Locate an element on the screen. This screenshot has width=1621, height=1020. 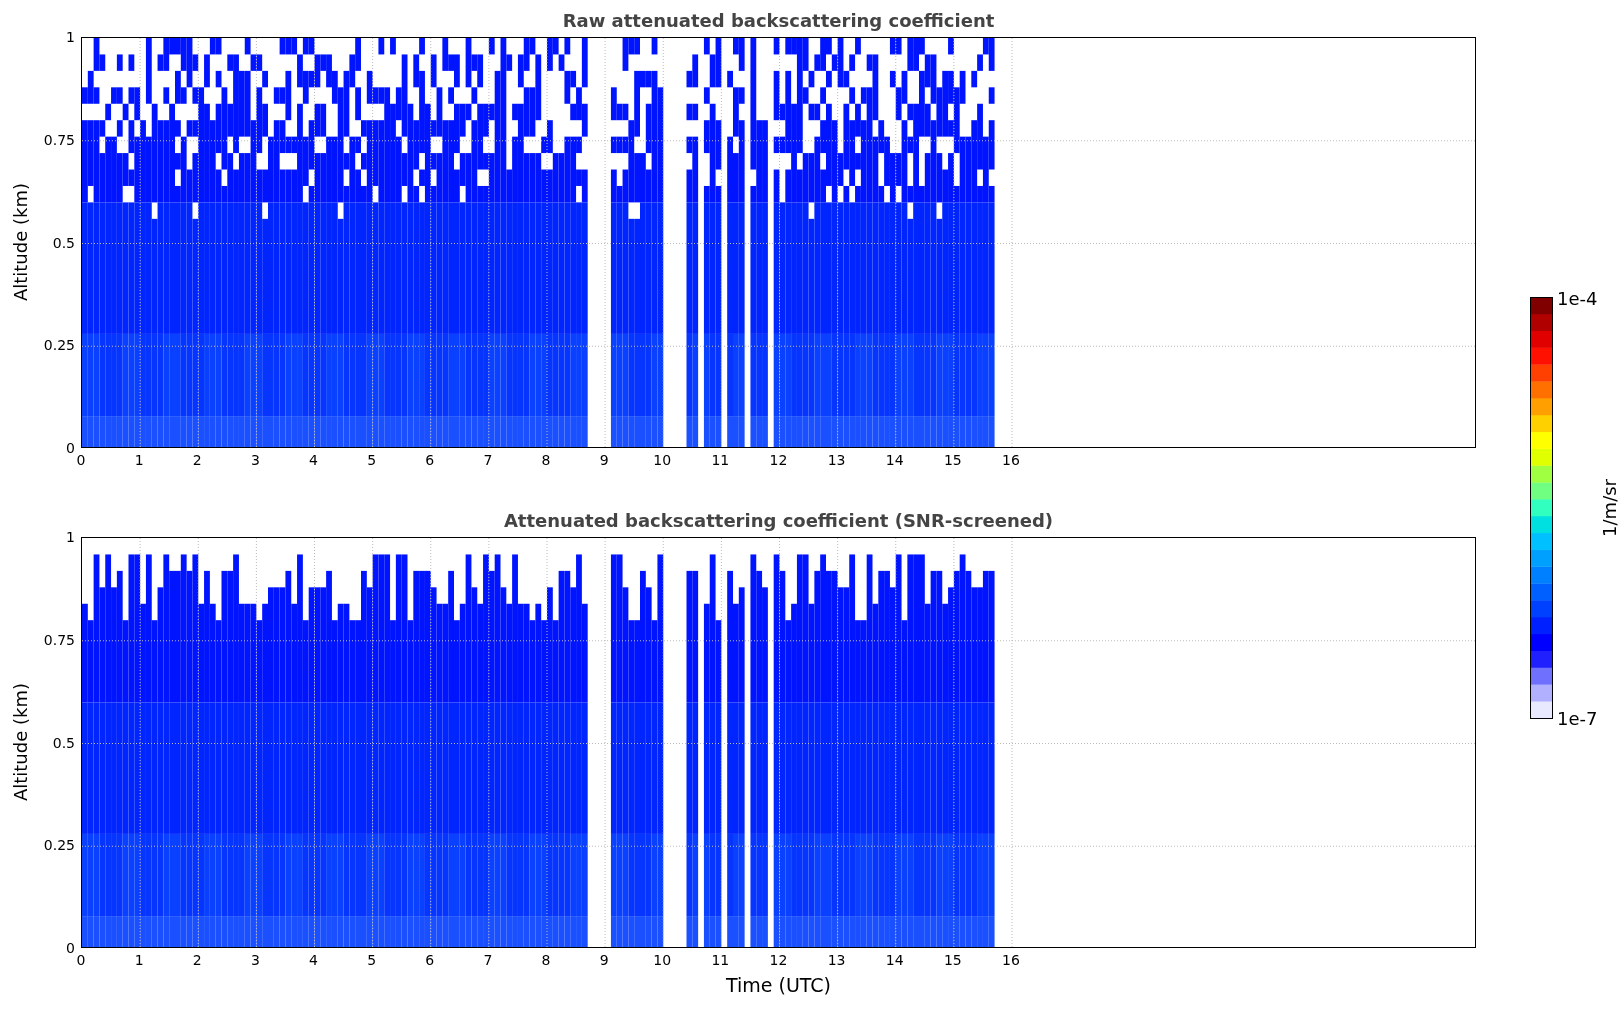
axis-label: Time (UTC) is located at coordinates (778, 985).